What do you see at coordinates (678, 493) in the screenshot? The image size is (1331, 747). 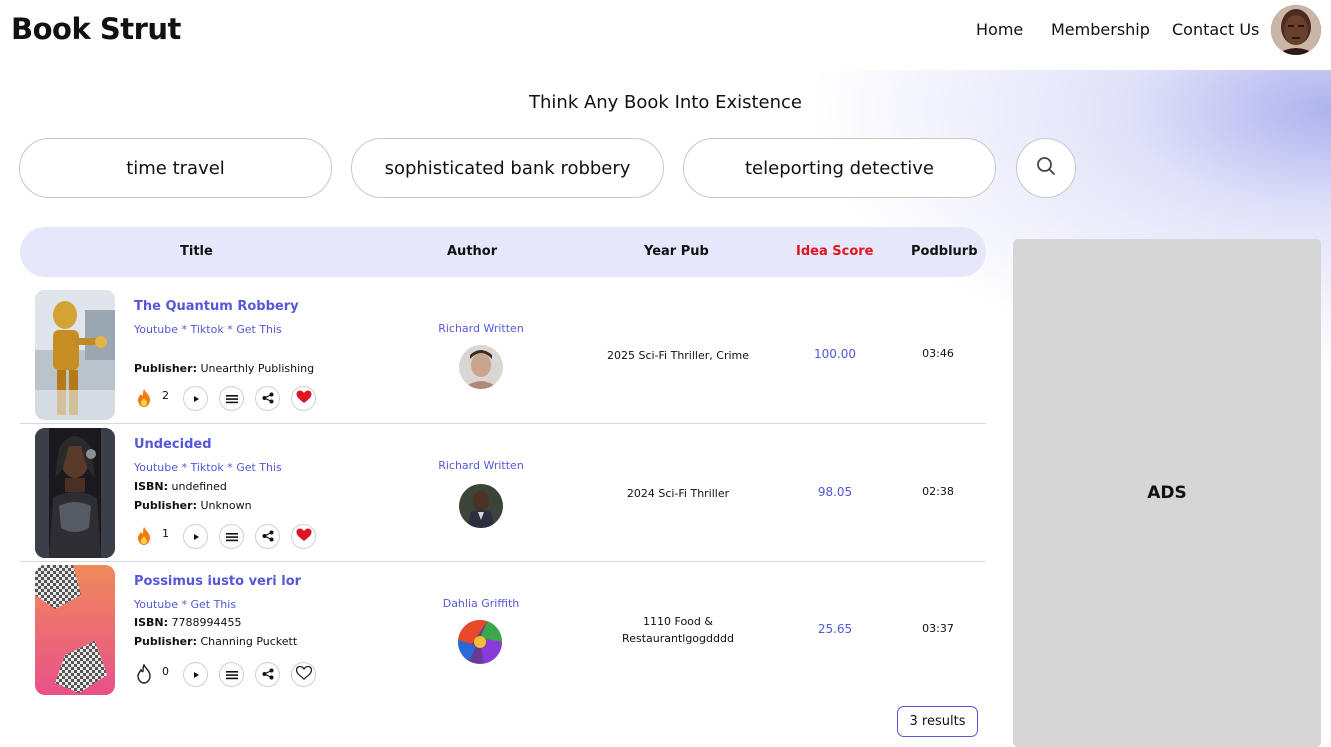 I see `year-genre: 2024 Sci-Fi Thriller` at bounding box center [678, 493].